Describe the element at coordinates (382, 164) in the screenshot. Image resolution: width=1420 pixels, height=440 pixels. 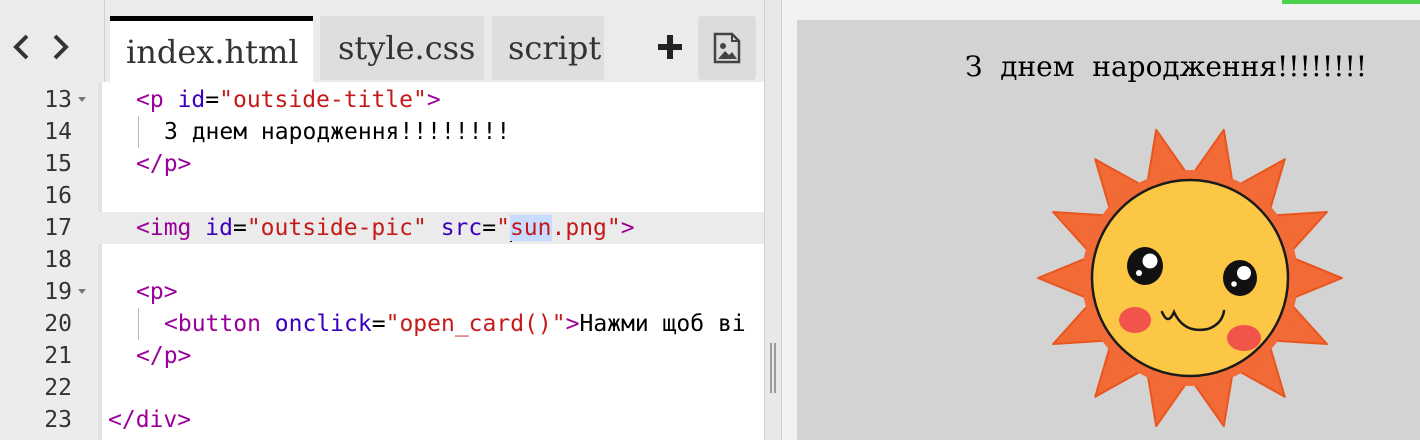
I see `code-line: 15 </p>` at that location.